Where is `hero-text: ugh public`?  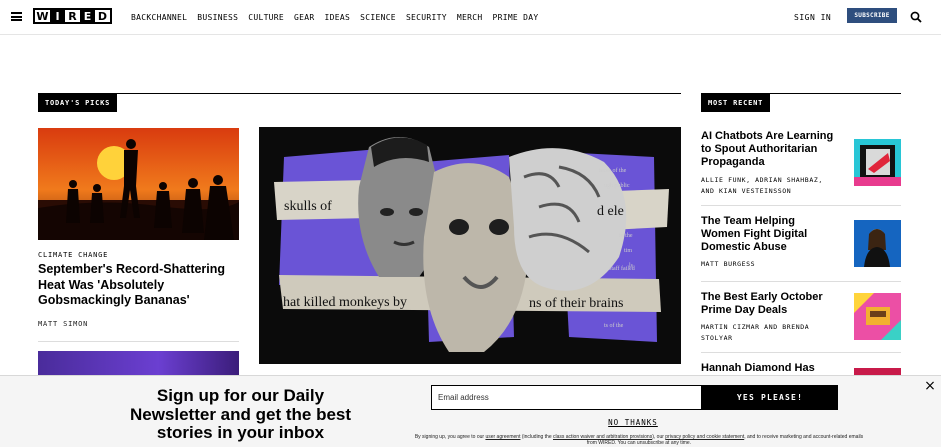 hero-text: ugh public is located at coordinates (617, 186).